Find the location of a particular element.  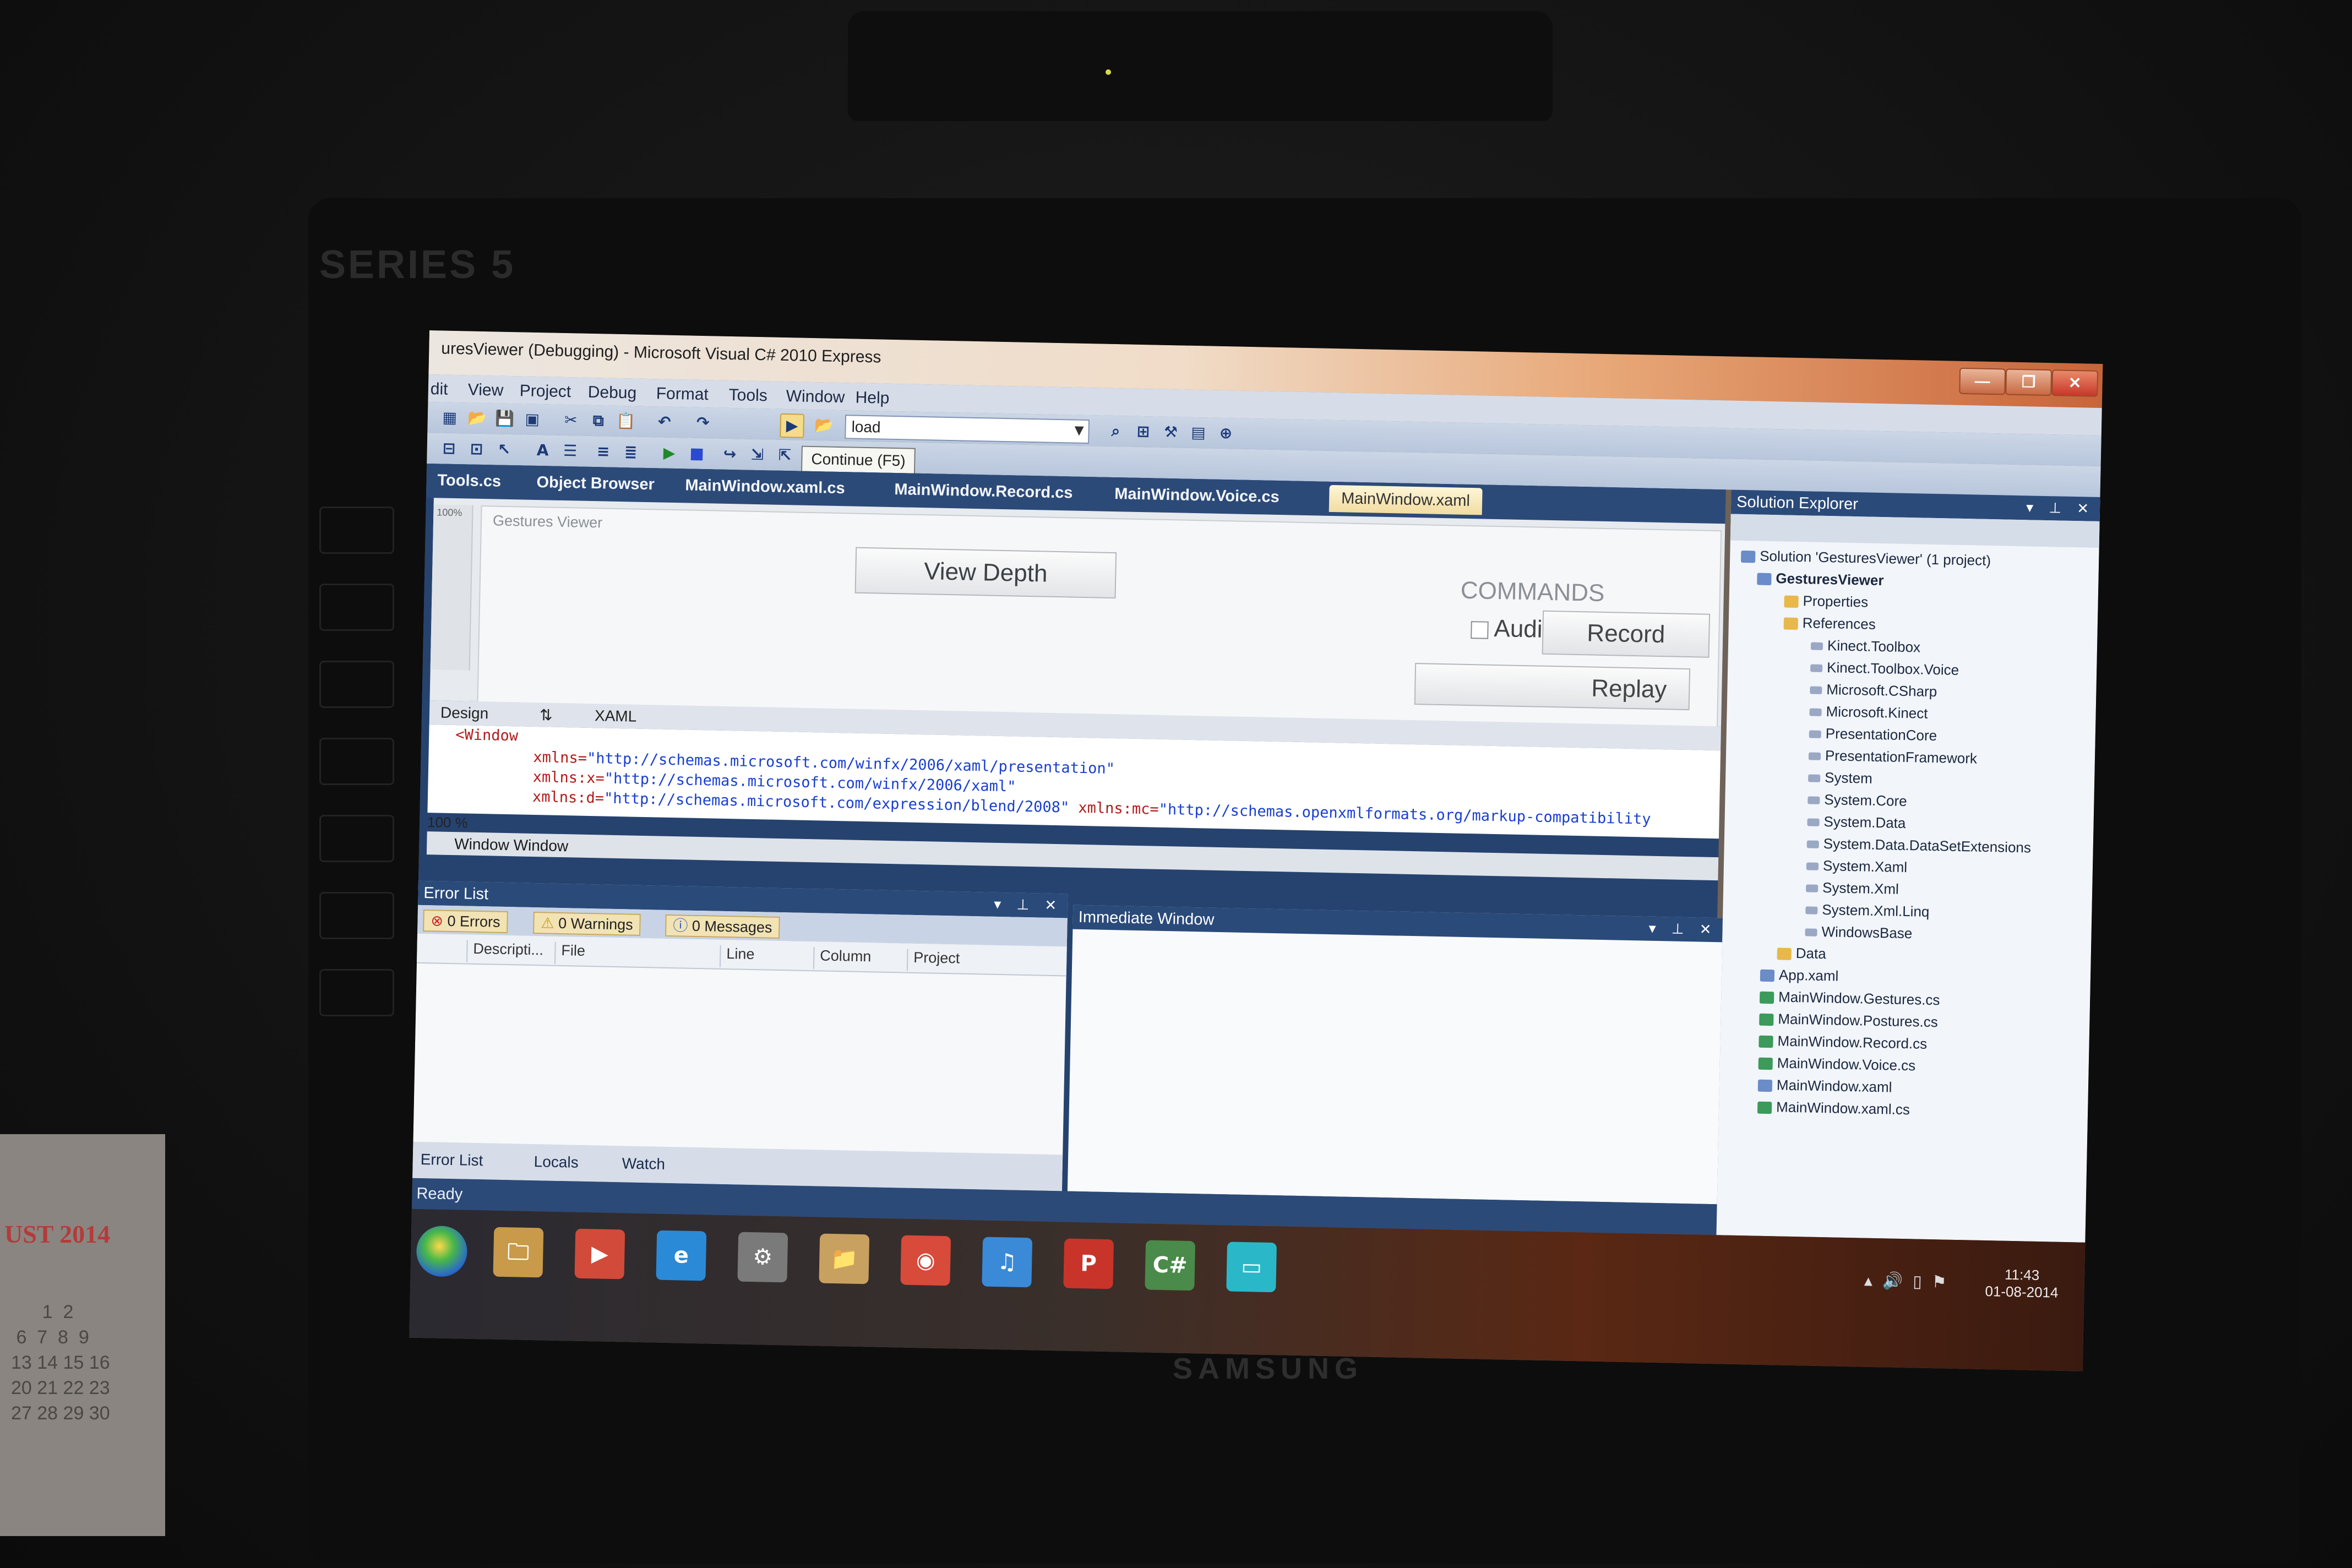

open-icon: 📂 is located at coordinates (477, 418).